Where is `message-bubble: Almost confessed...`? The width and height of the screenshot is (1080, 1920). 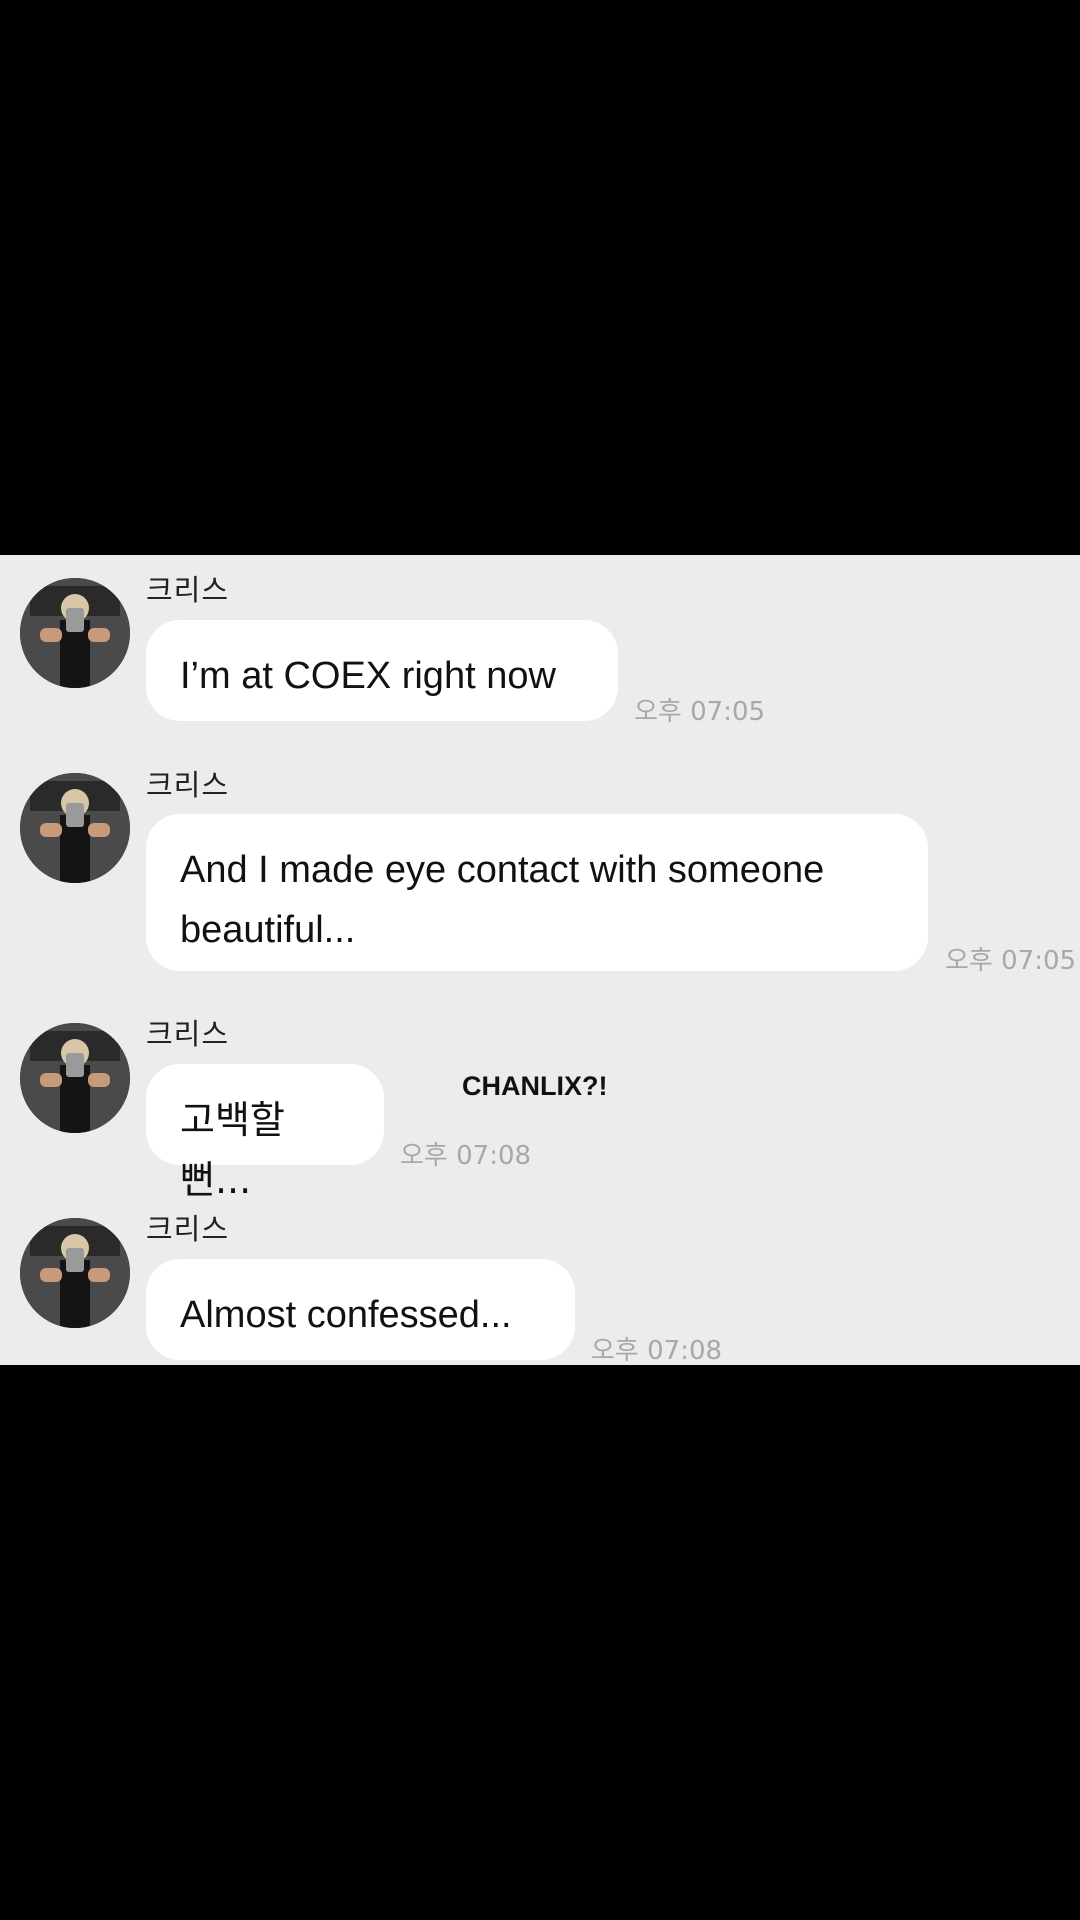 message-bubble: Almost confessed... is located at coordinates (360, 1309).